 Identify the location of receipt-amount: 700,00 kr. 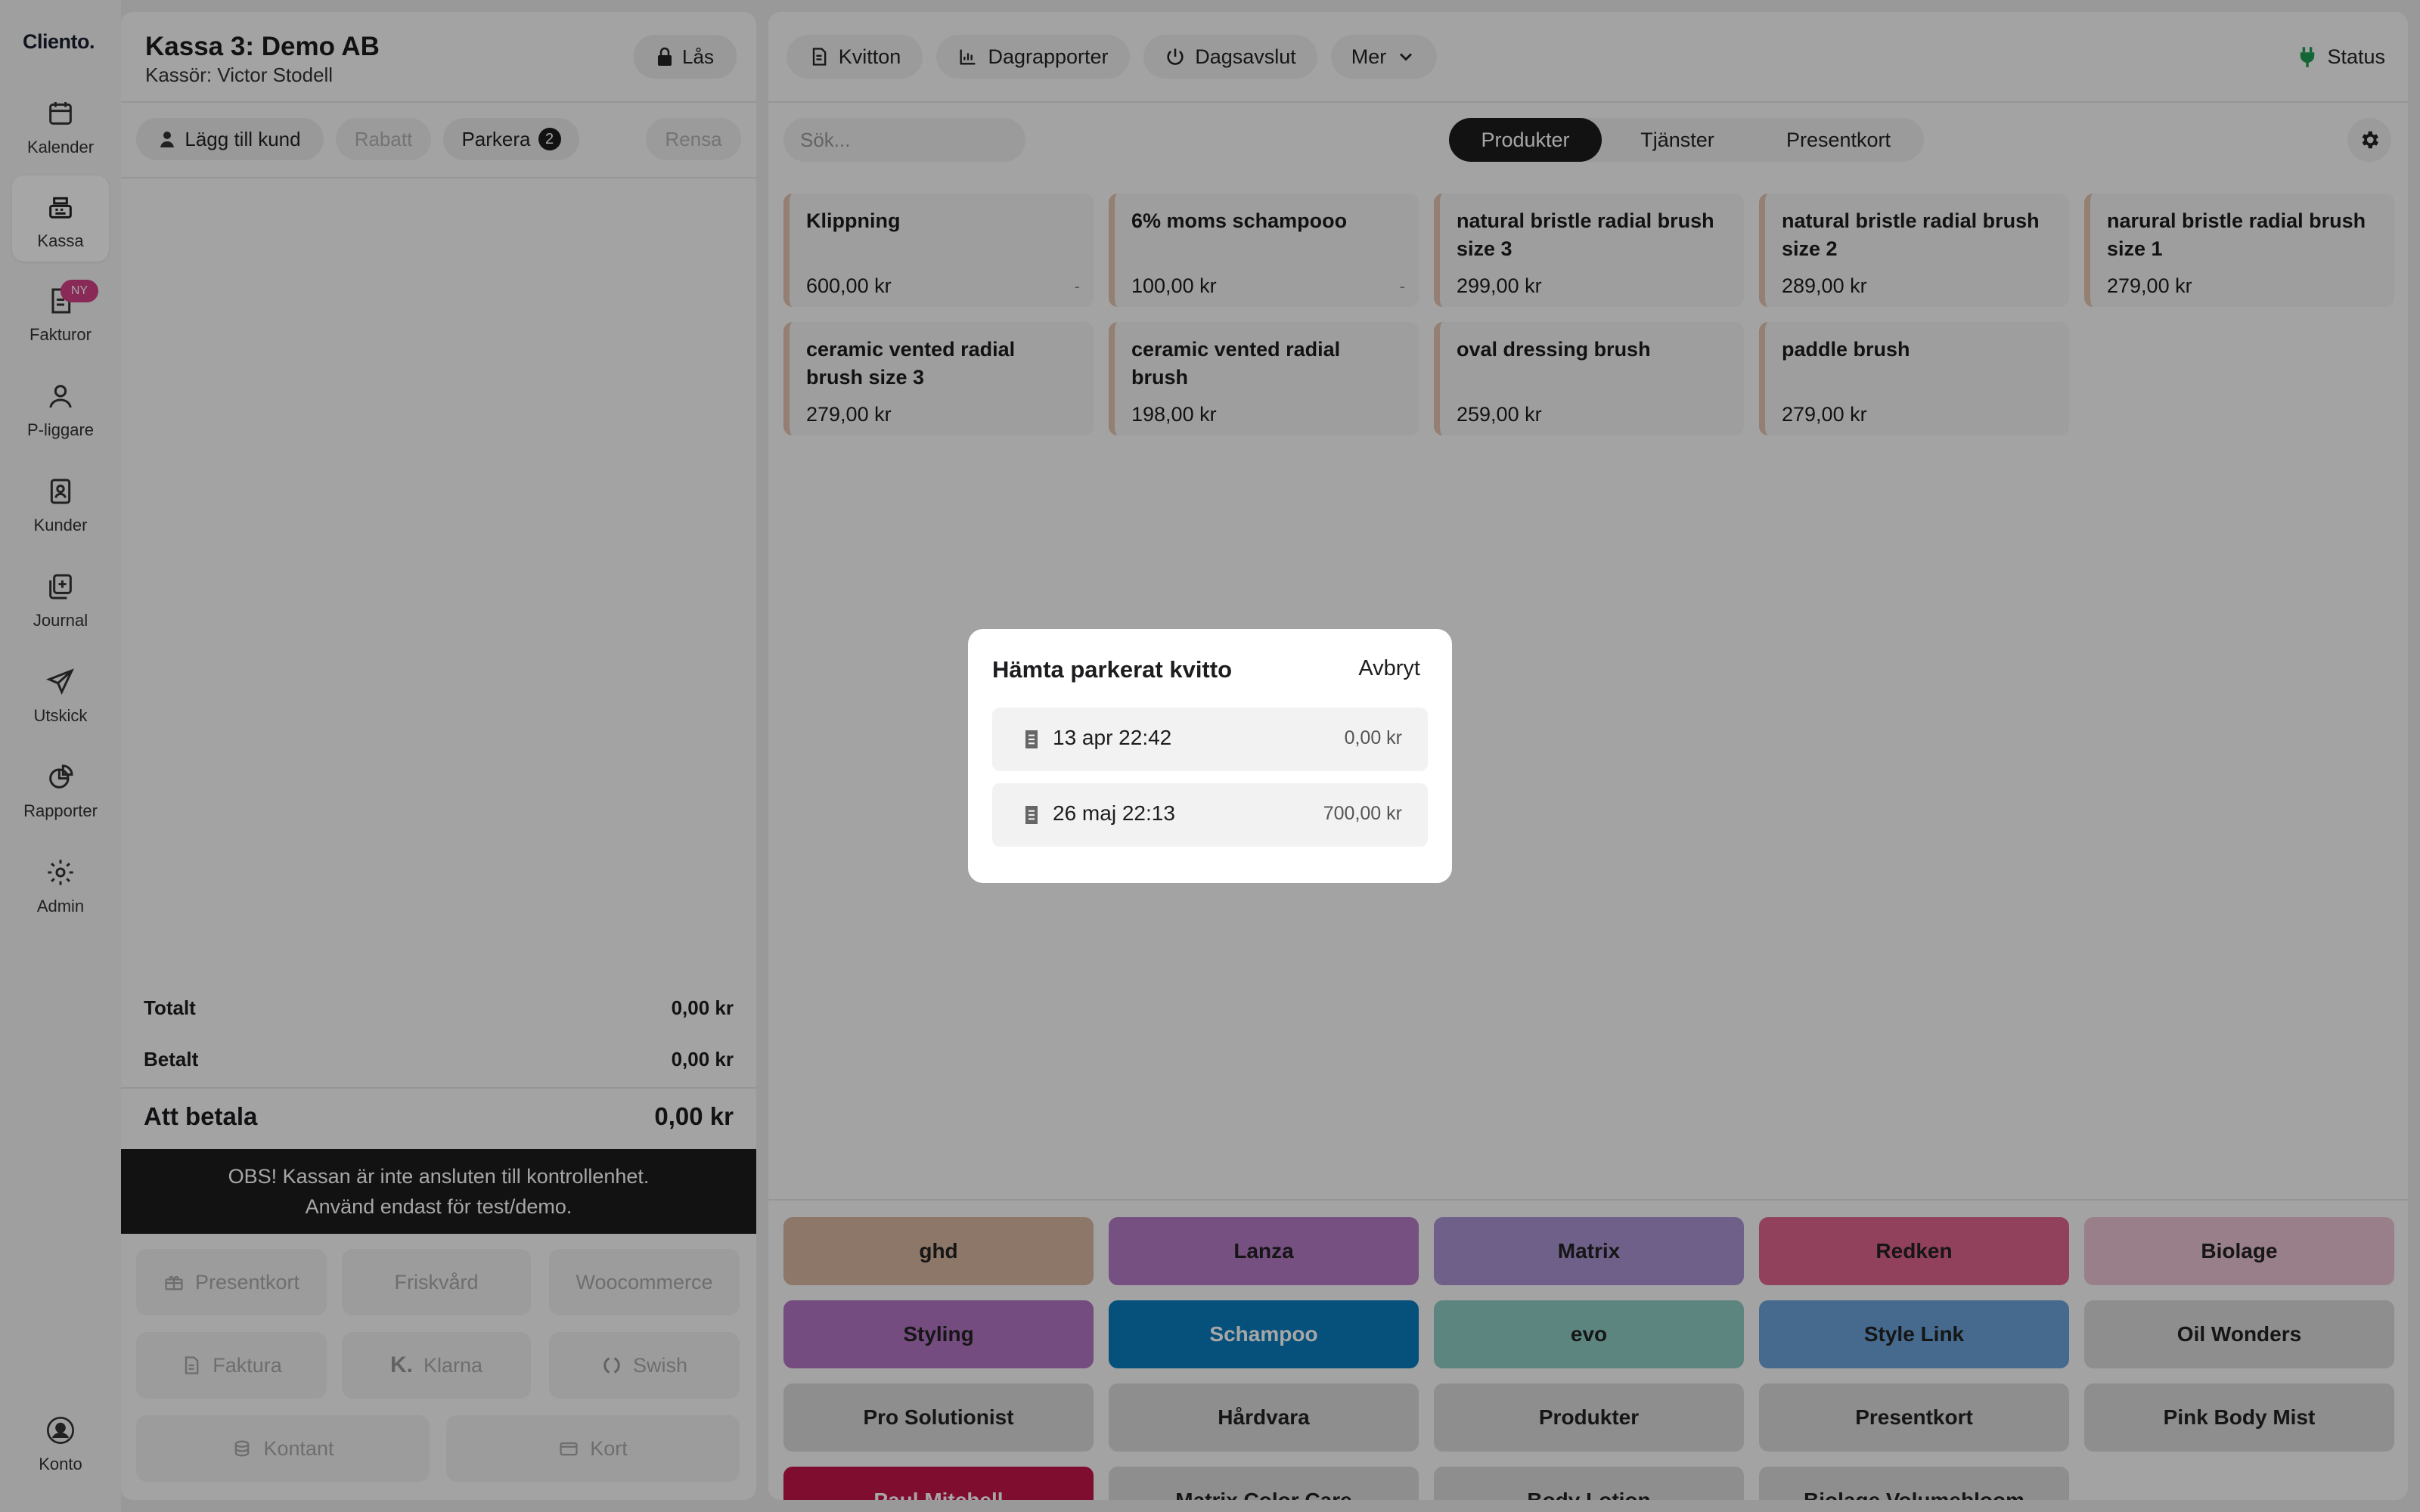
(1362, 813).